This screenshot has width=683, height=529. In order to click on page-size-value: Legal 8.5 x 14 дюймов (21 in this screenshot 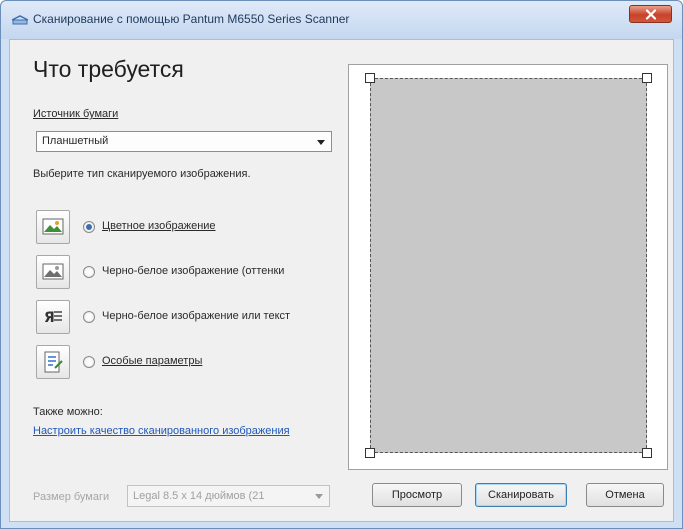, I will do `click(199, 496)`.